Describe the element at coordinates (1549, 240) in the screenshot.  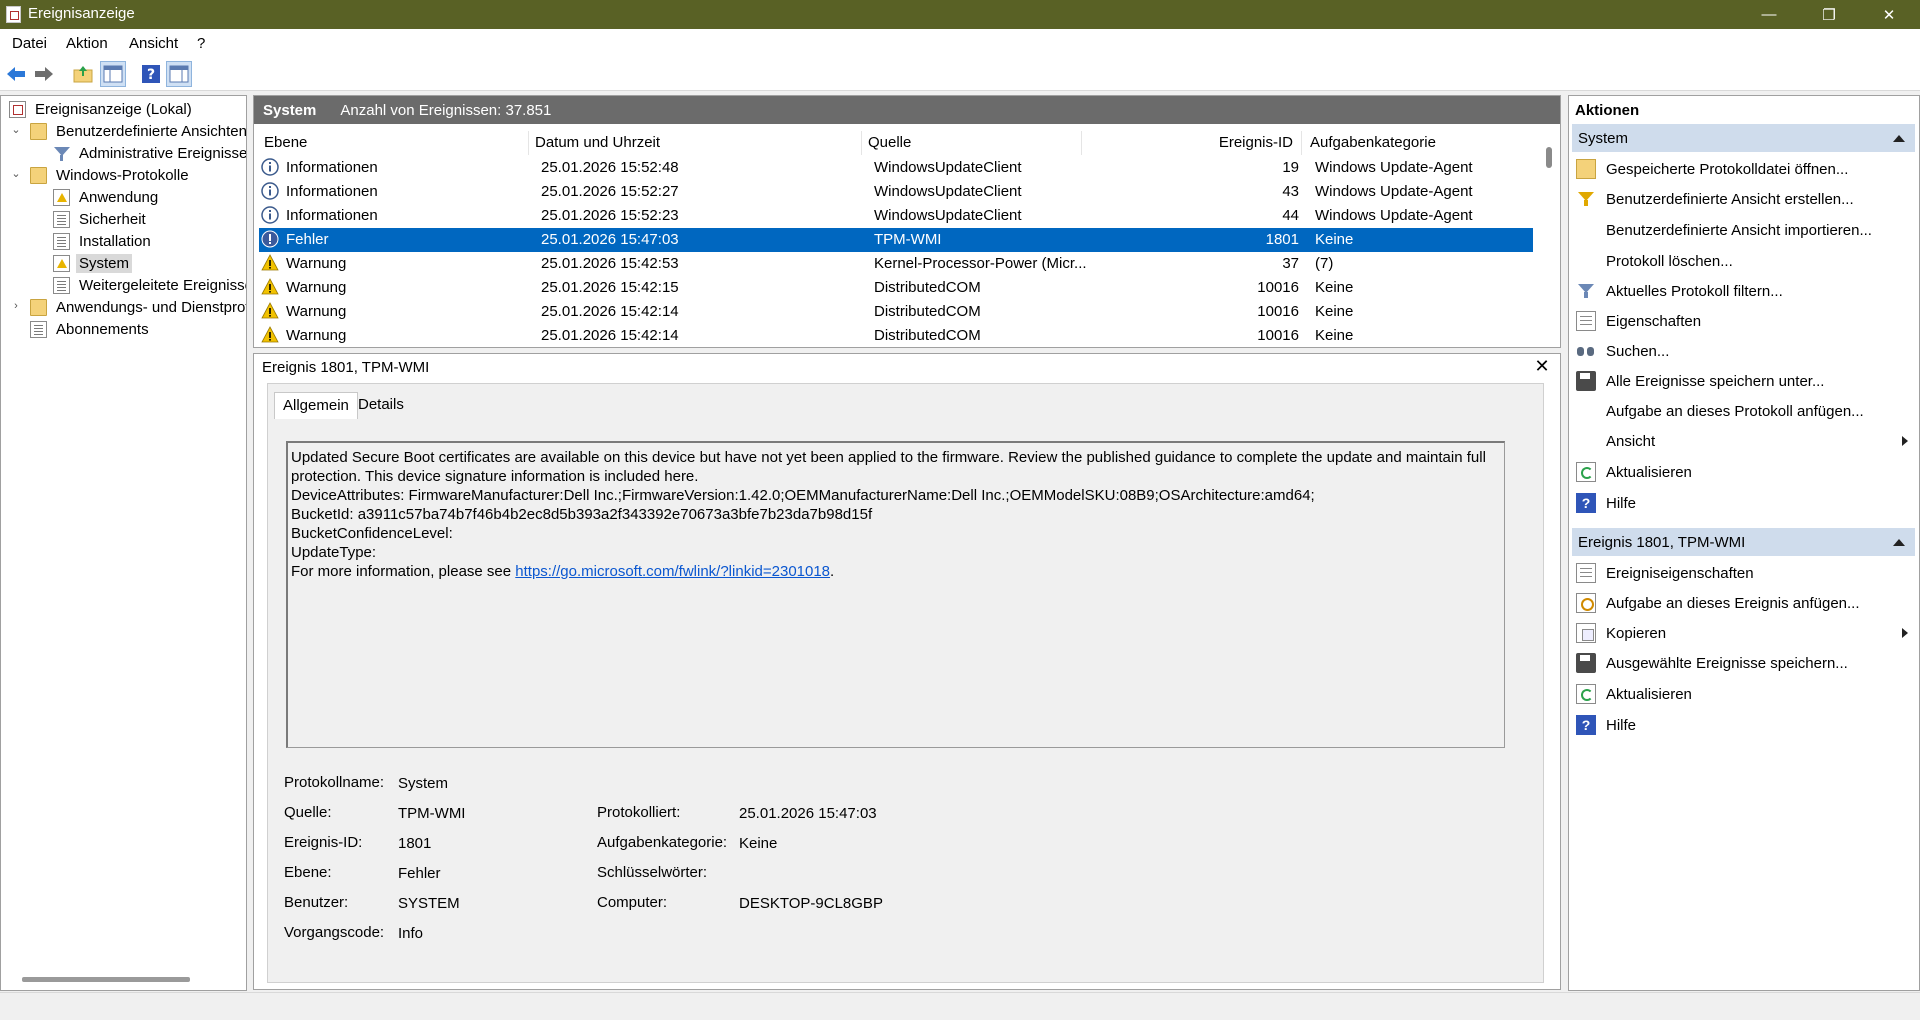
I see `list-vertical-scrollbar` at that location.